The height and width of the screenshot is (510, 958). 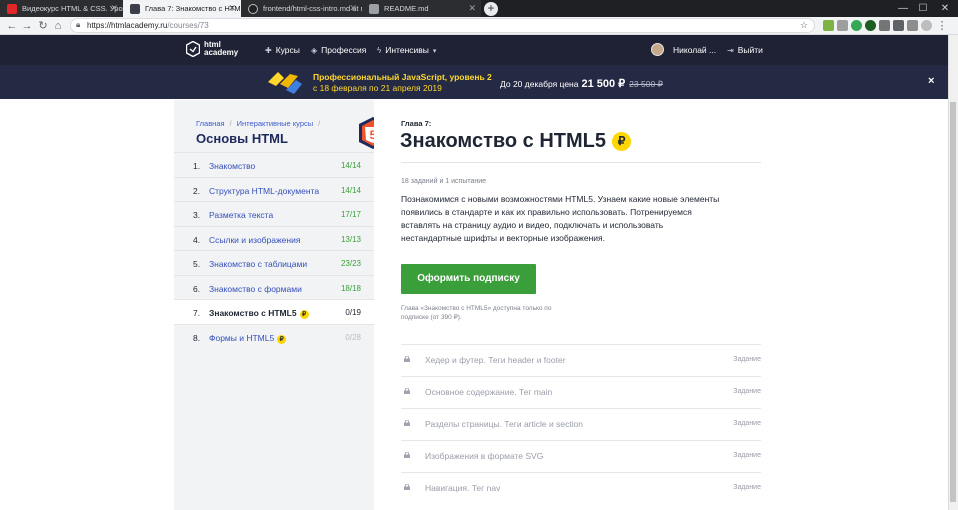 What do you see at coordinates (350, 239) in the screenshot?
I see `chapter-progress: 13/13` at bounding box center [350, 239].